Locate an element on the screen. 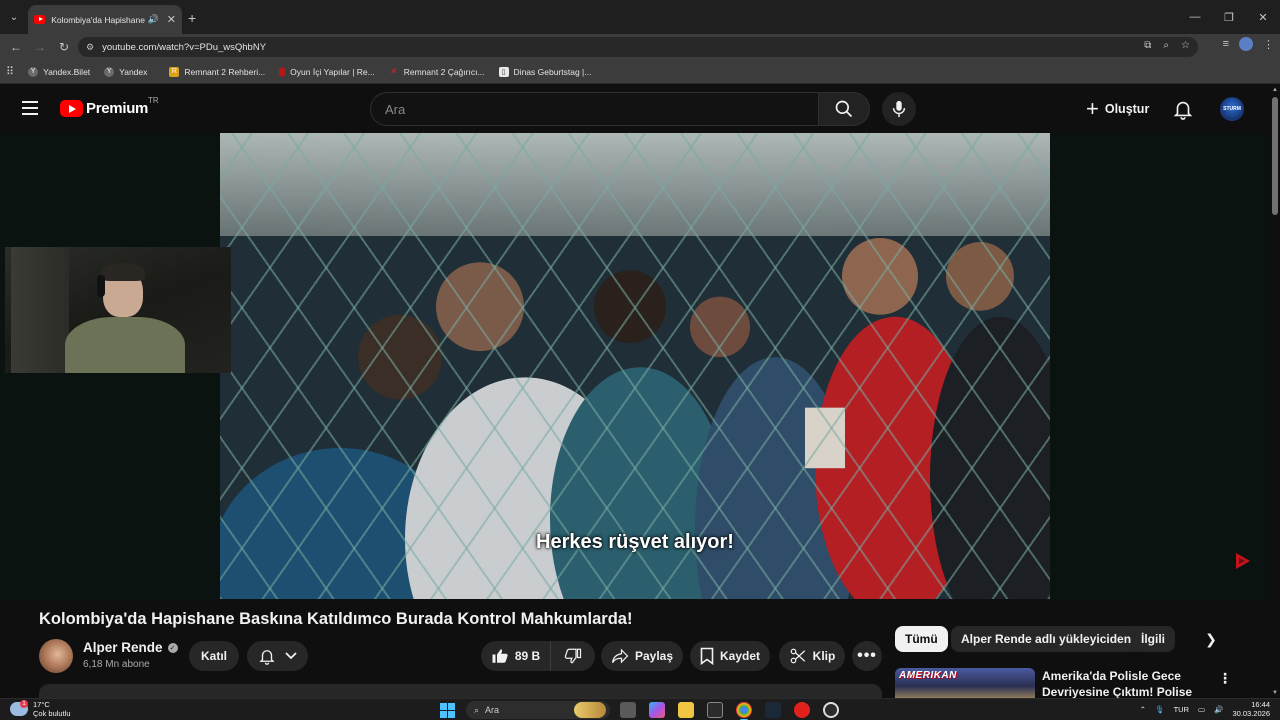 The image size is (1280, 720). page-scrollbar: ▲ ▼ is located at coordinates (1275, 391).